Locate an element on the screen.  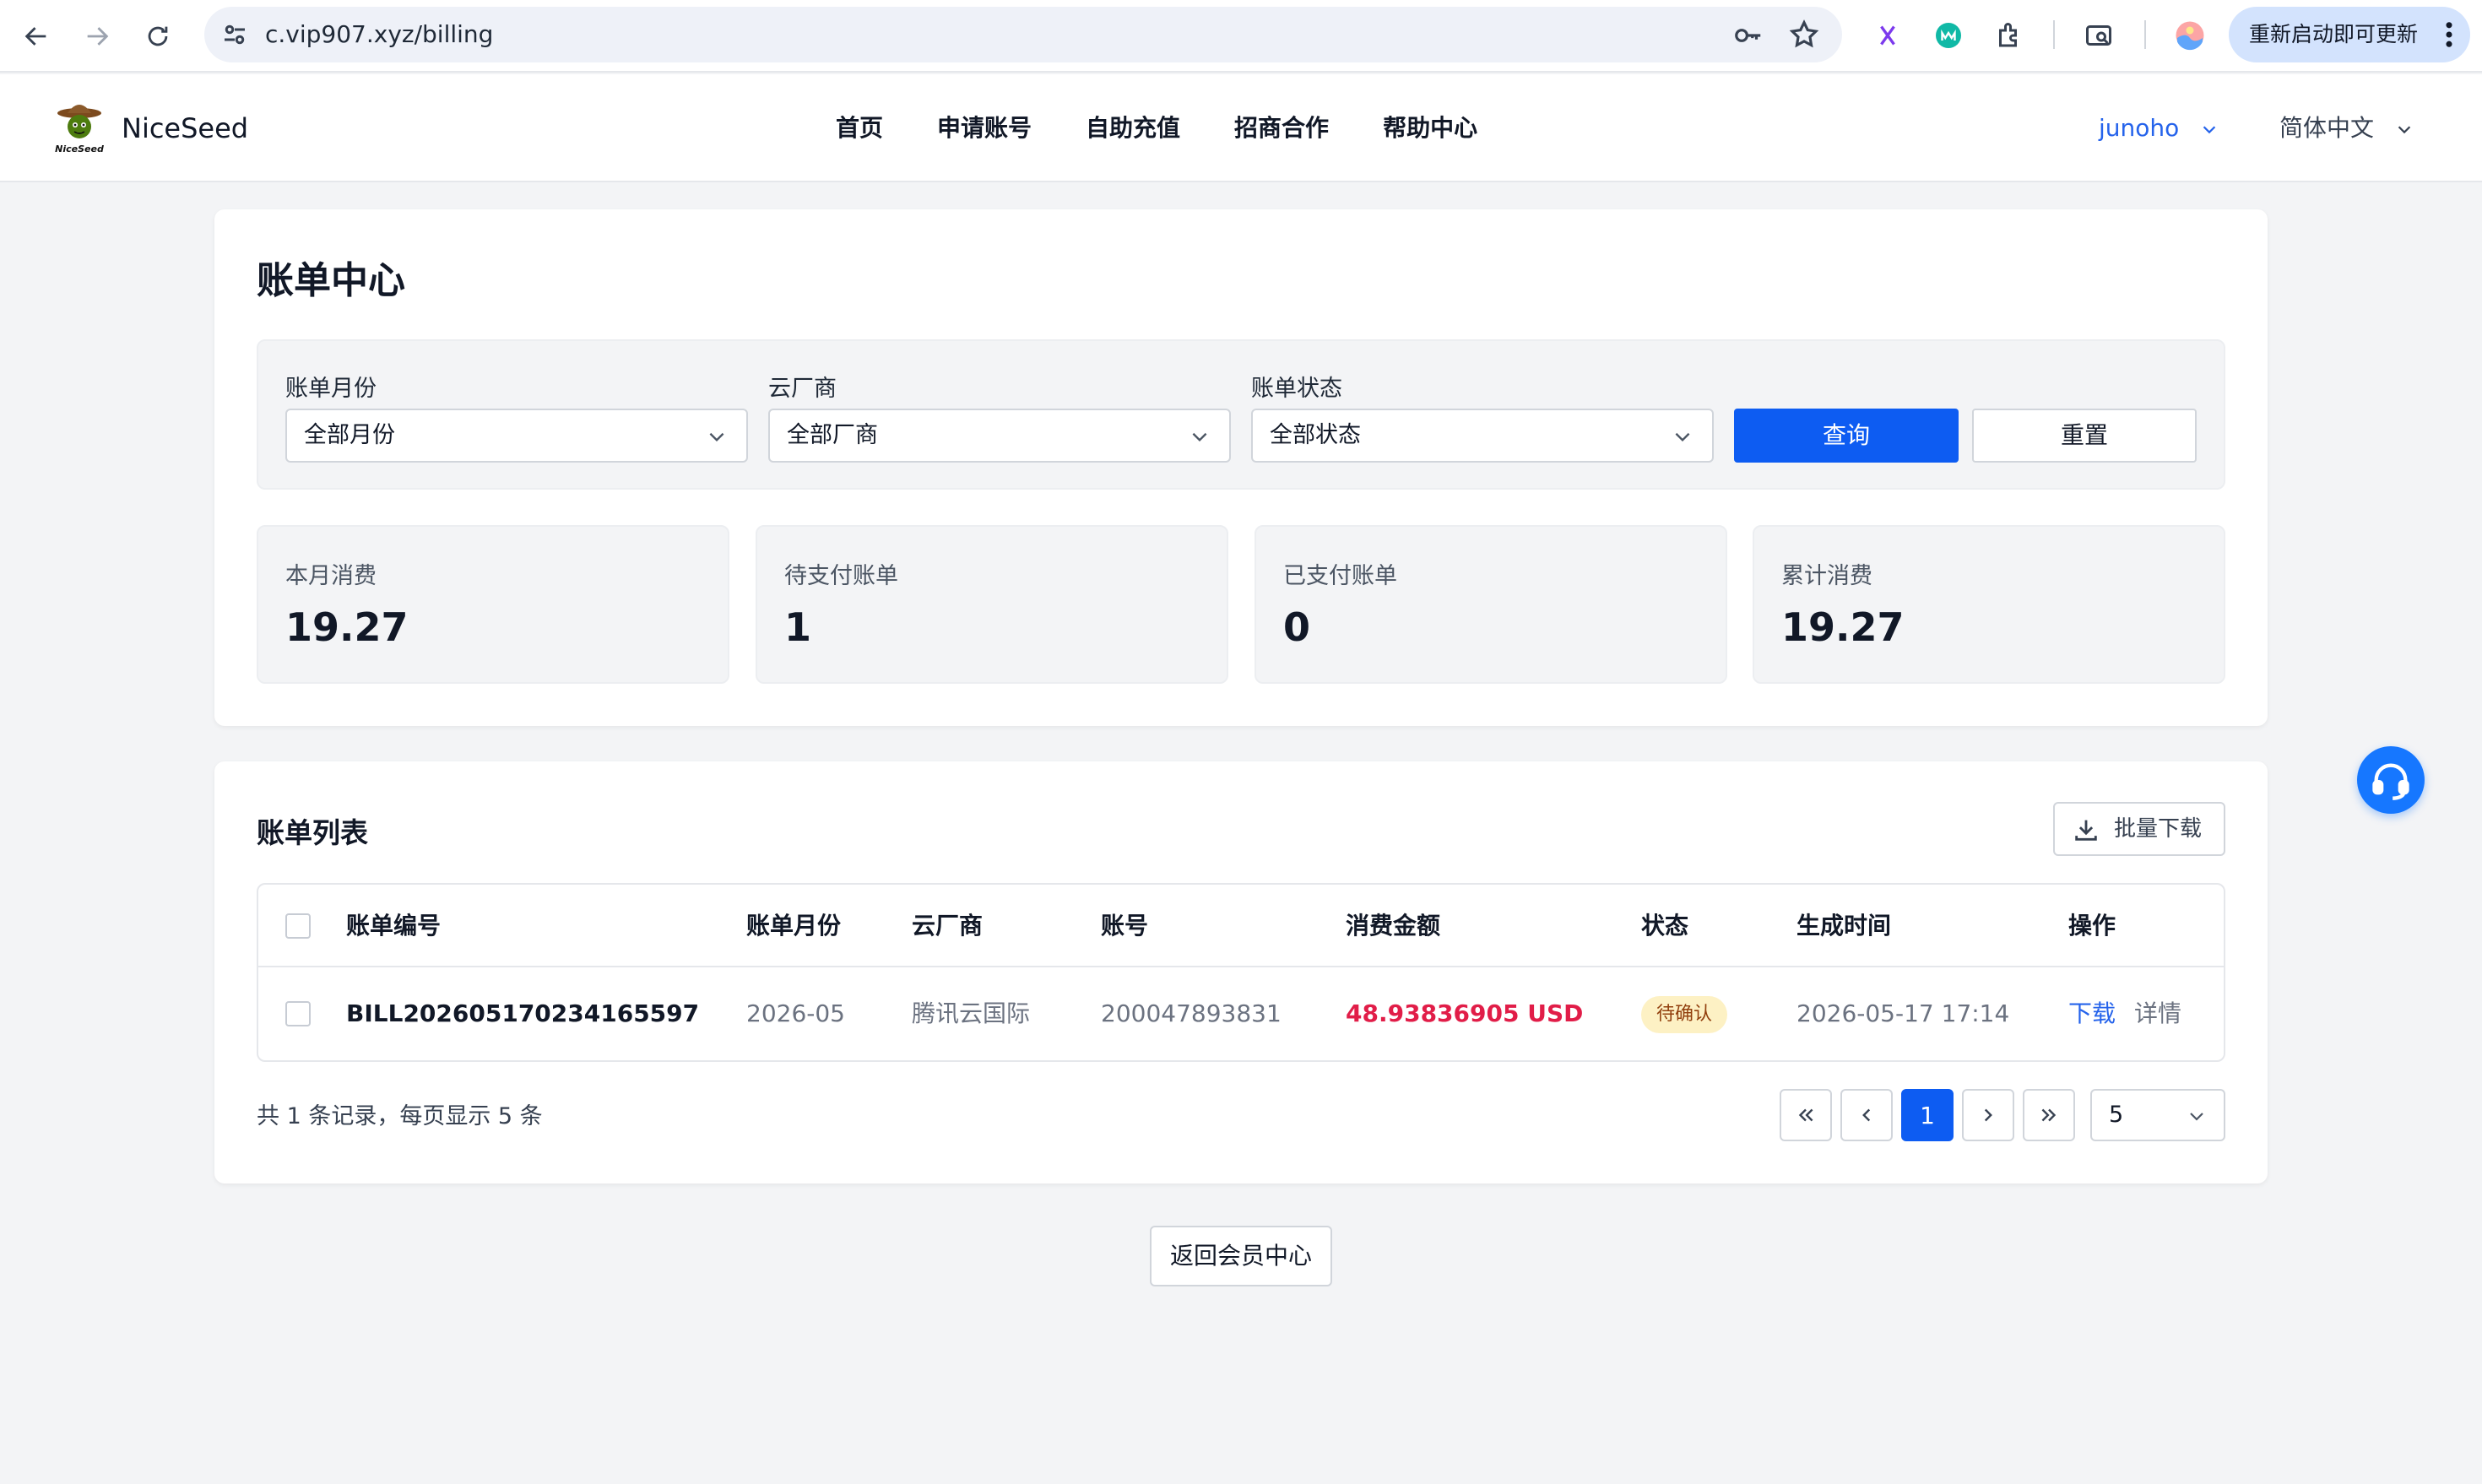
filter-vendor-label: 云厂商 is located at coordinates (802, 389).